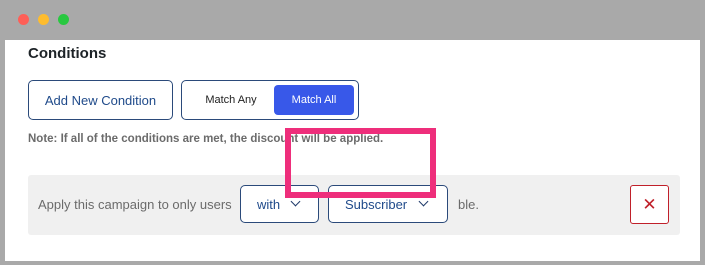 This screenshot has height=265, width=705. I want to click on condition-prefix-text: Apply this campaign to only users, so click(135, 204).